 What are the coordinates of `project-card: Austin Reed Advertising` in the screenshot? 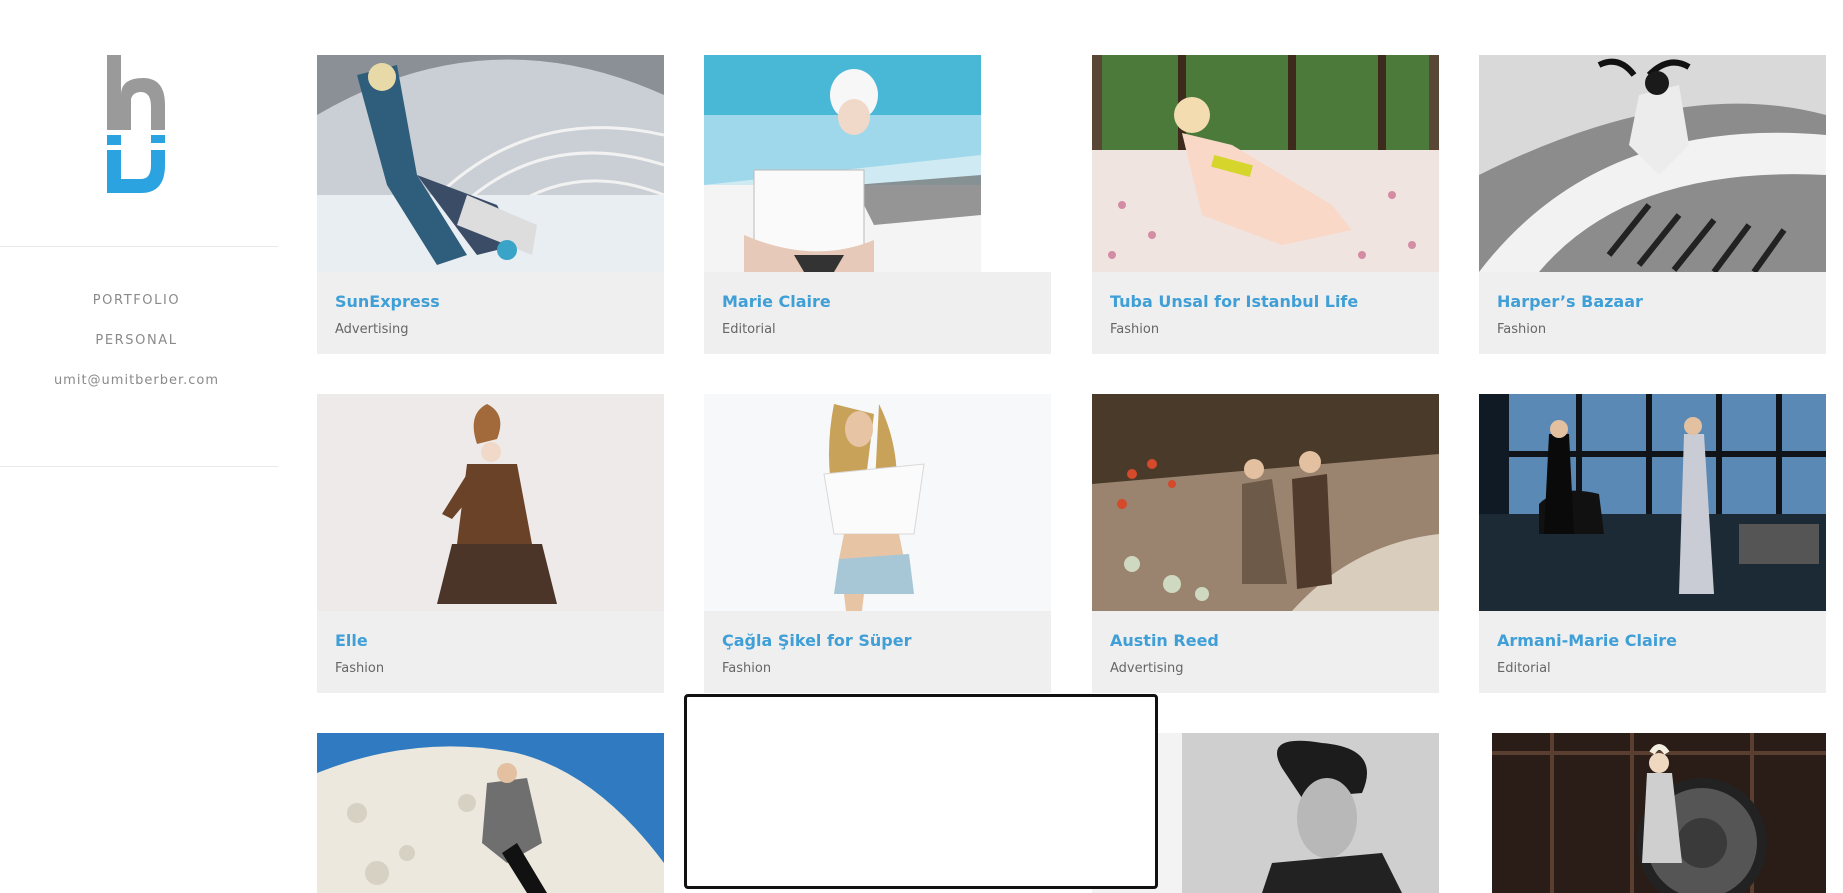 It's located at (1265, 543).